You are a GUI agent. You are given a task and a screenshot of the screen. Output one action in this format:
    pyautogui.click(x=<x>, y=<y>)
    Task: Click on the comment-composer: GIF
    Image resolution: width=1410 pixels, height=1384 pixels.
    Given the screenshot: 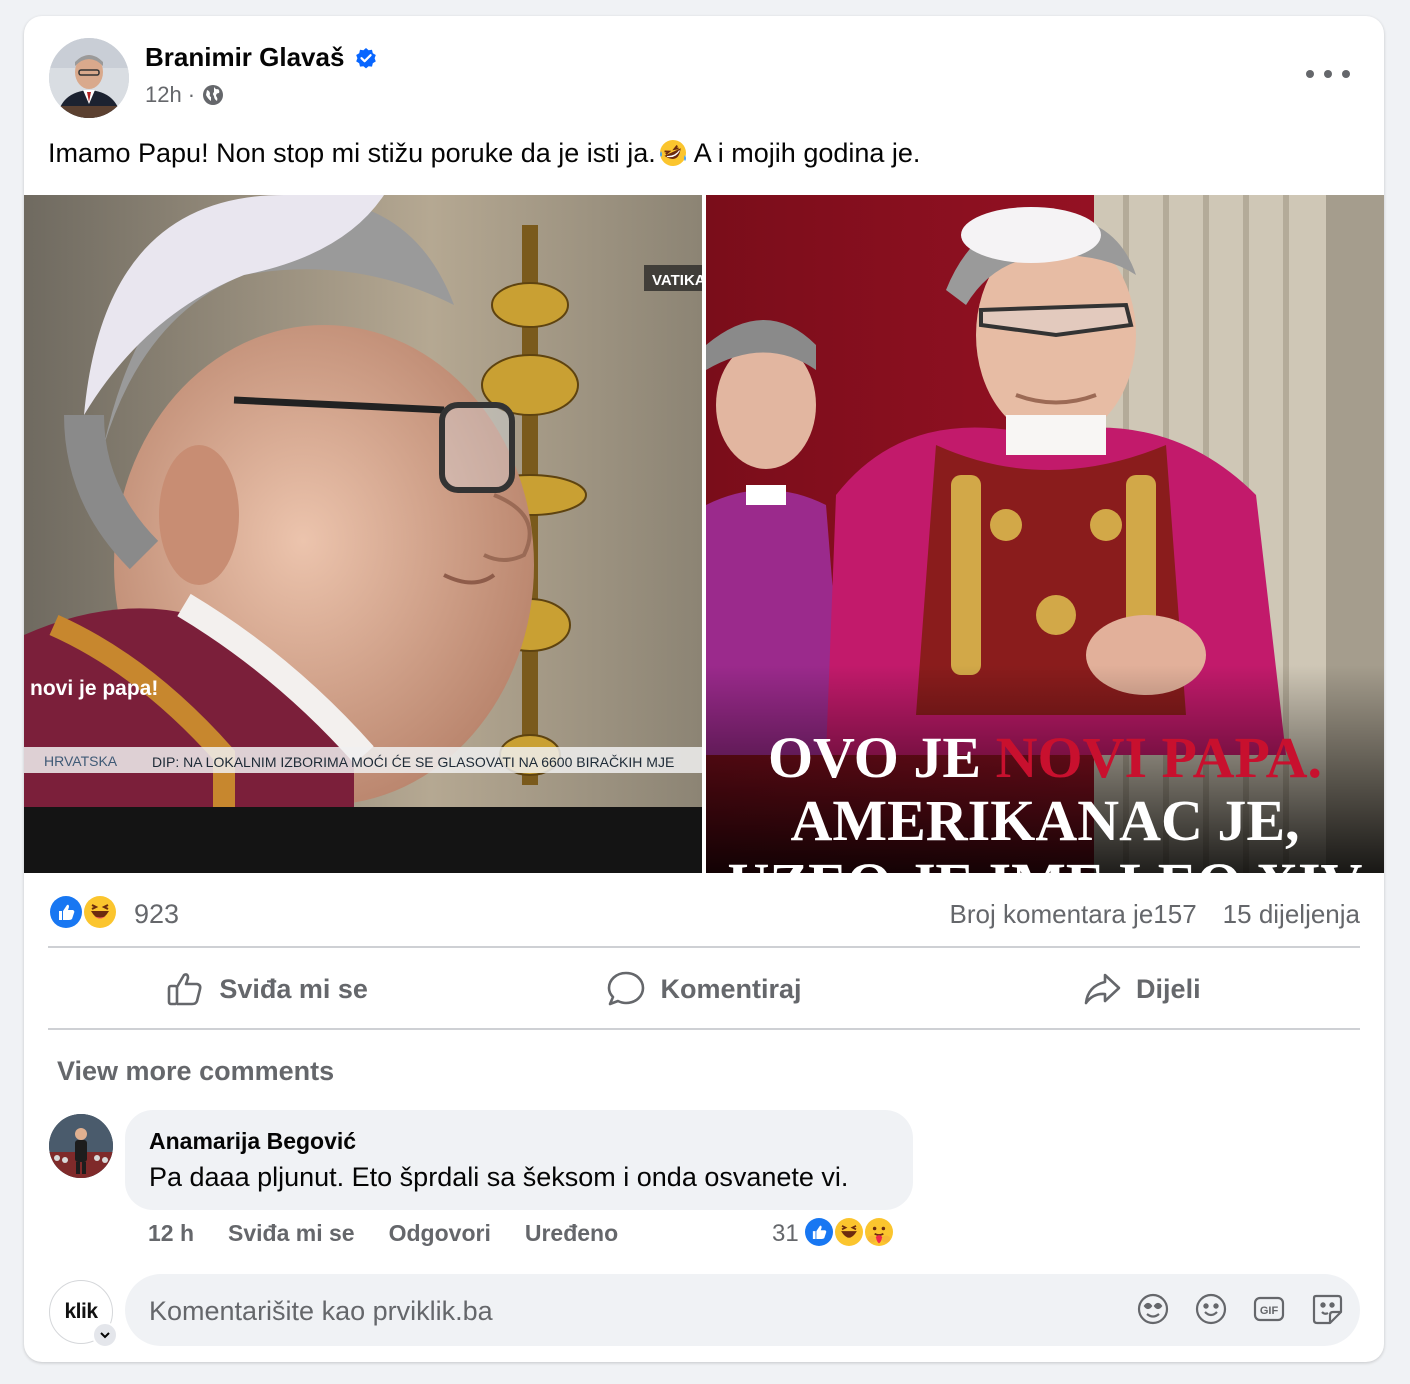 What is the action you would take?
    pyautogui.click(x=742, y=1311)
    